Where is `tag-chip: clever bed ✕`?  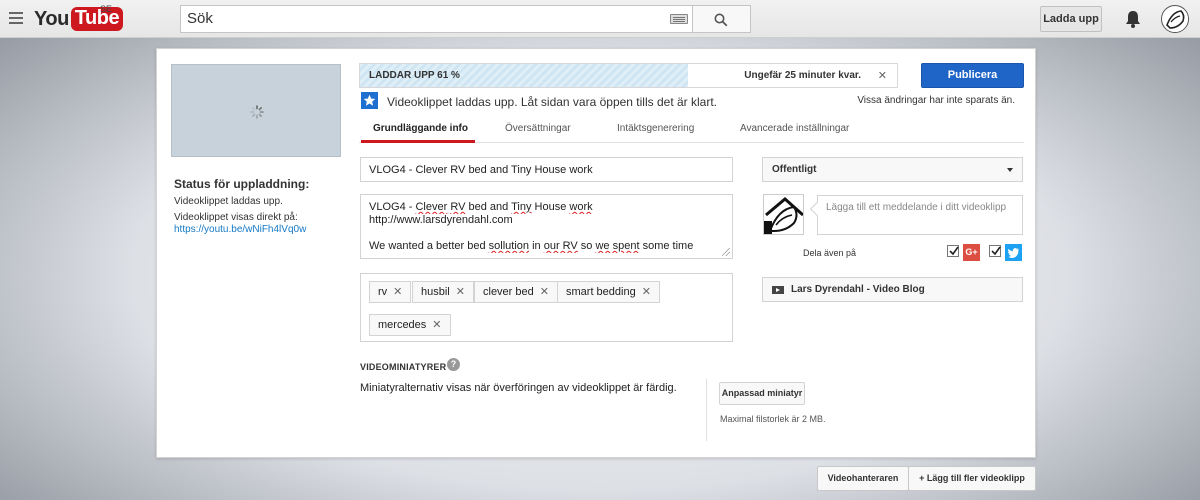
tag-chip: clever bed ✕ is located at coordinates (516, 292).